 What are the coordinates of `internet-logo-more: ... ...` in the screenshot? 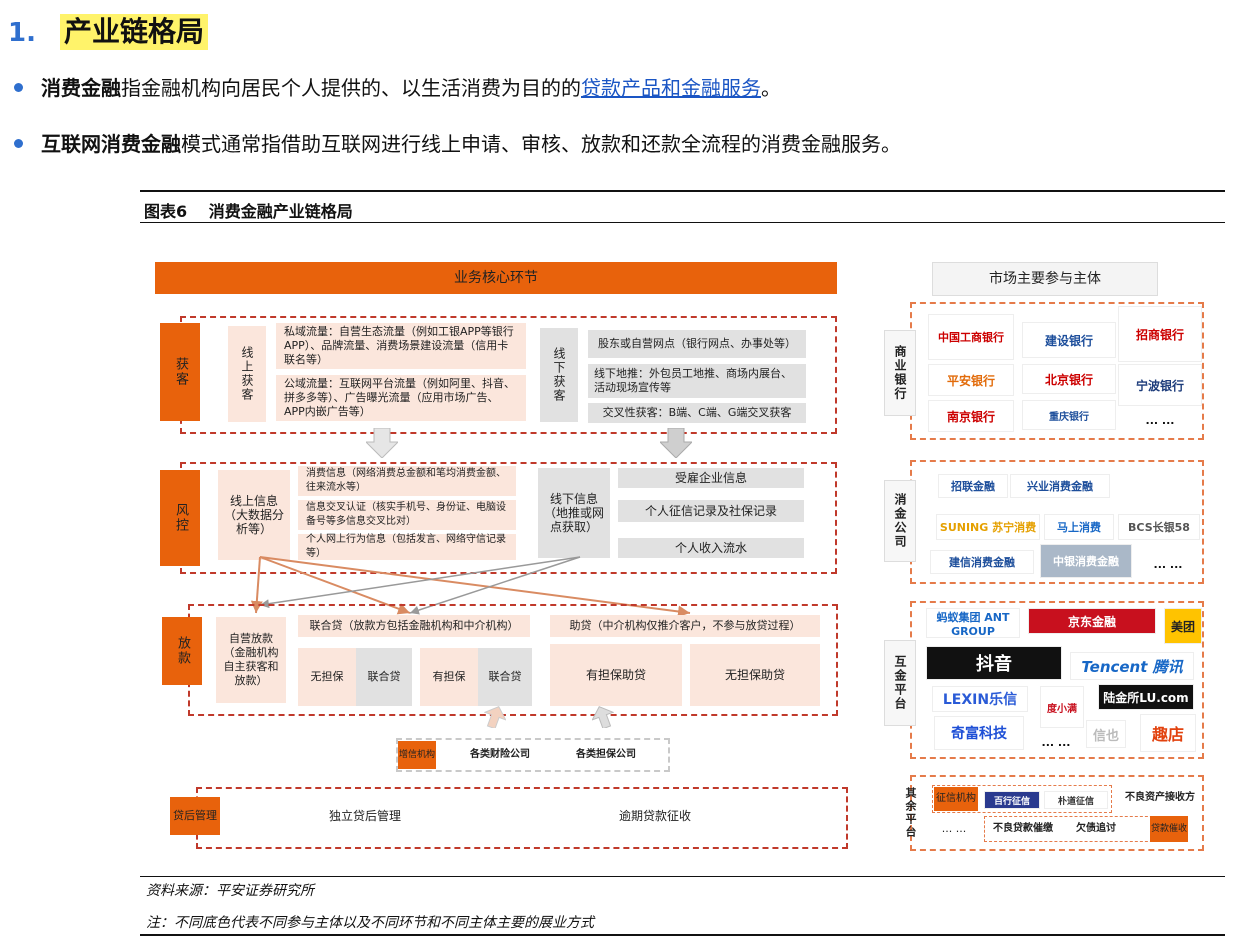 It's located at (1056, 742).